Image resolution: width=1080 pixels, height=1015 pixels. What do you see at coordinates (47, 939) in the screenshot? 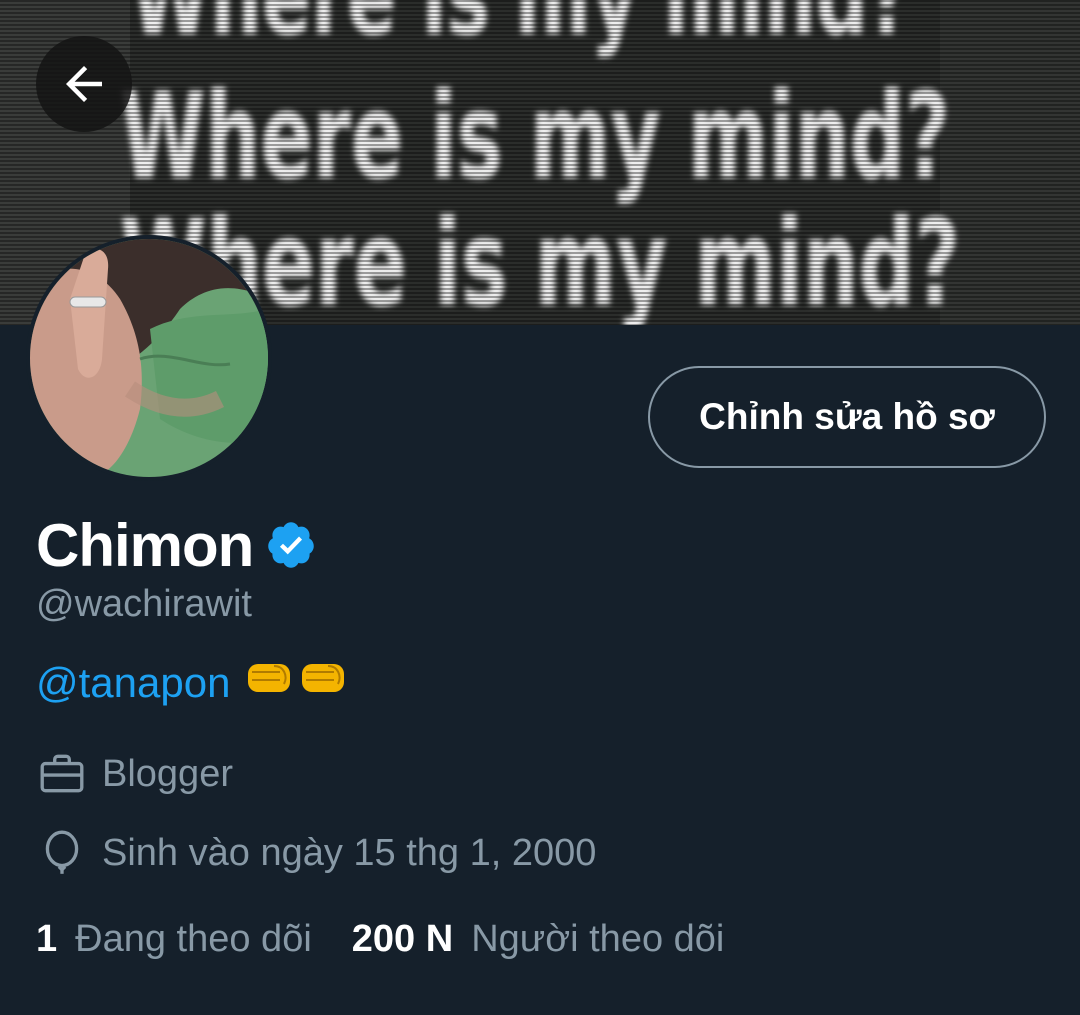
I see `following-count: 1` at bounding box center [47, 939].